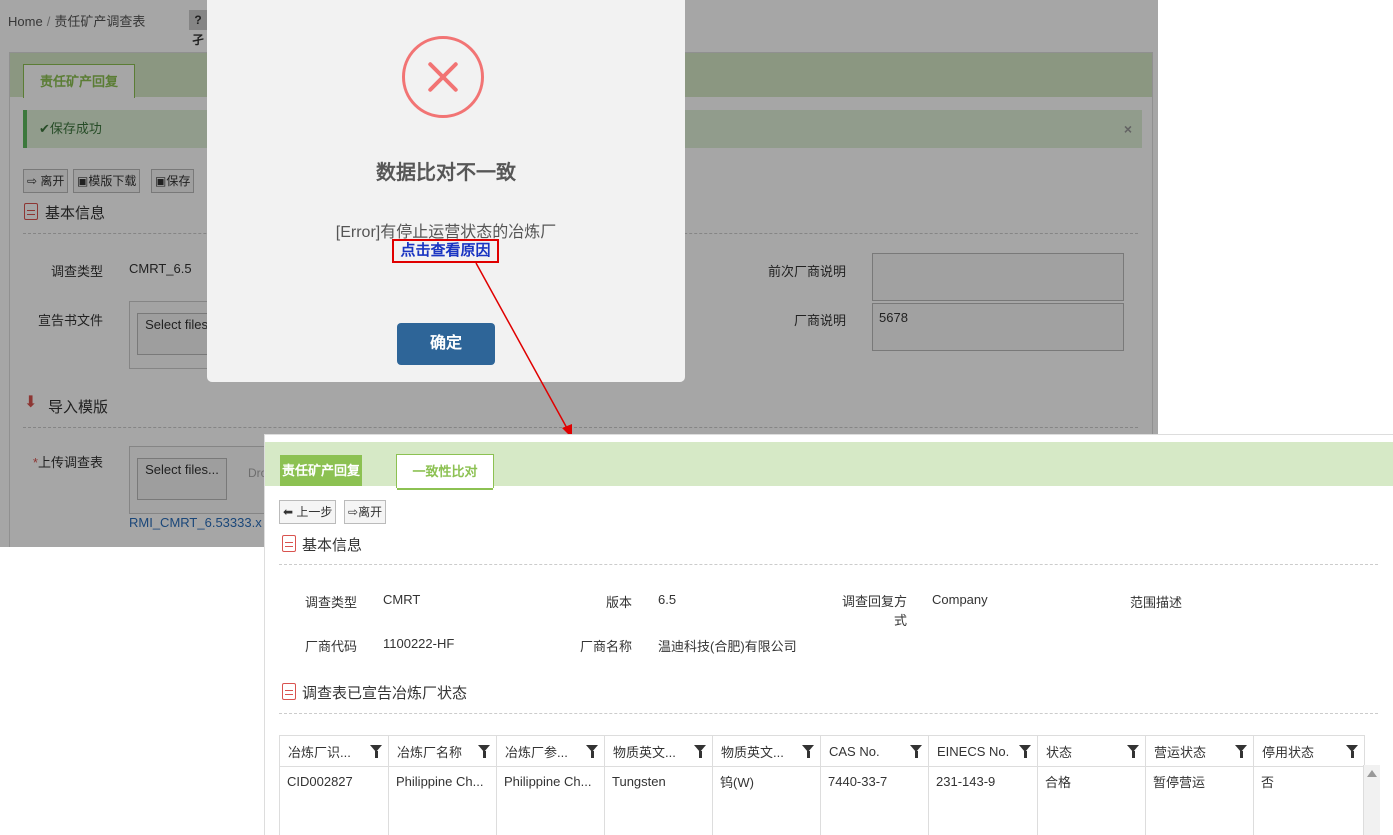 The height and width of the screenshot is (835, 1393). I want to click on leave-button: ⇨离开, so click(365, 512).